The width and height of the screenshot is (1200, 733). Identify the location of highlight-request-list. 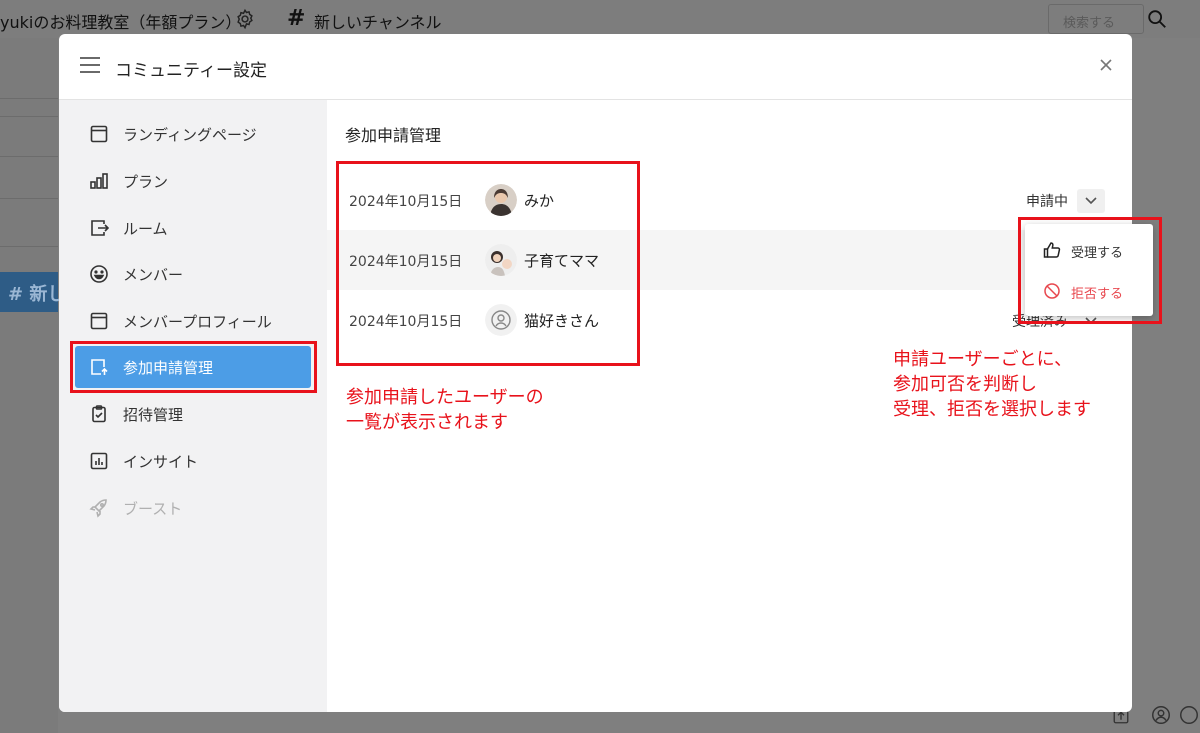
(488, 263).